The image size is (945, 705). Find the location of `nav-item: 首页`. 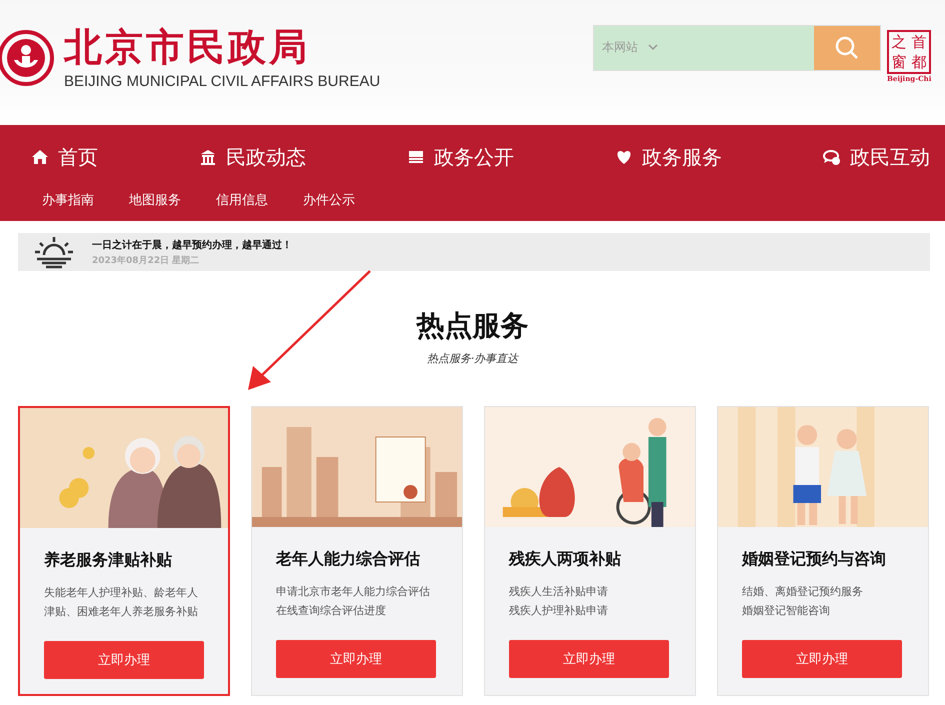

nav-item: 首页 is located at coordinates (64, 157).